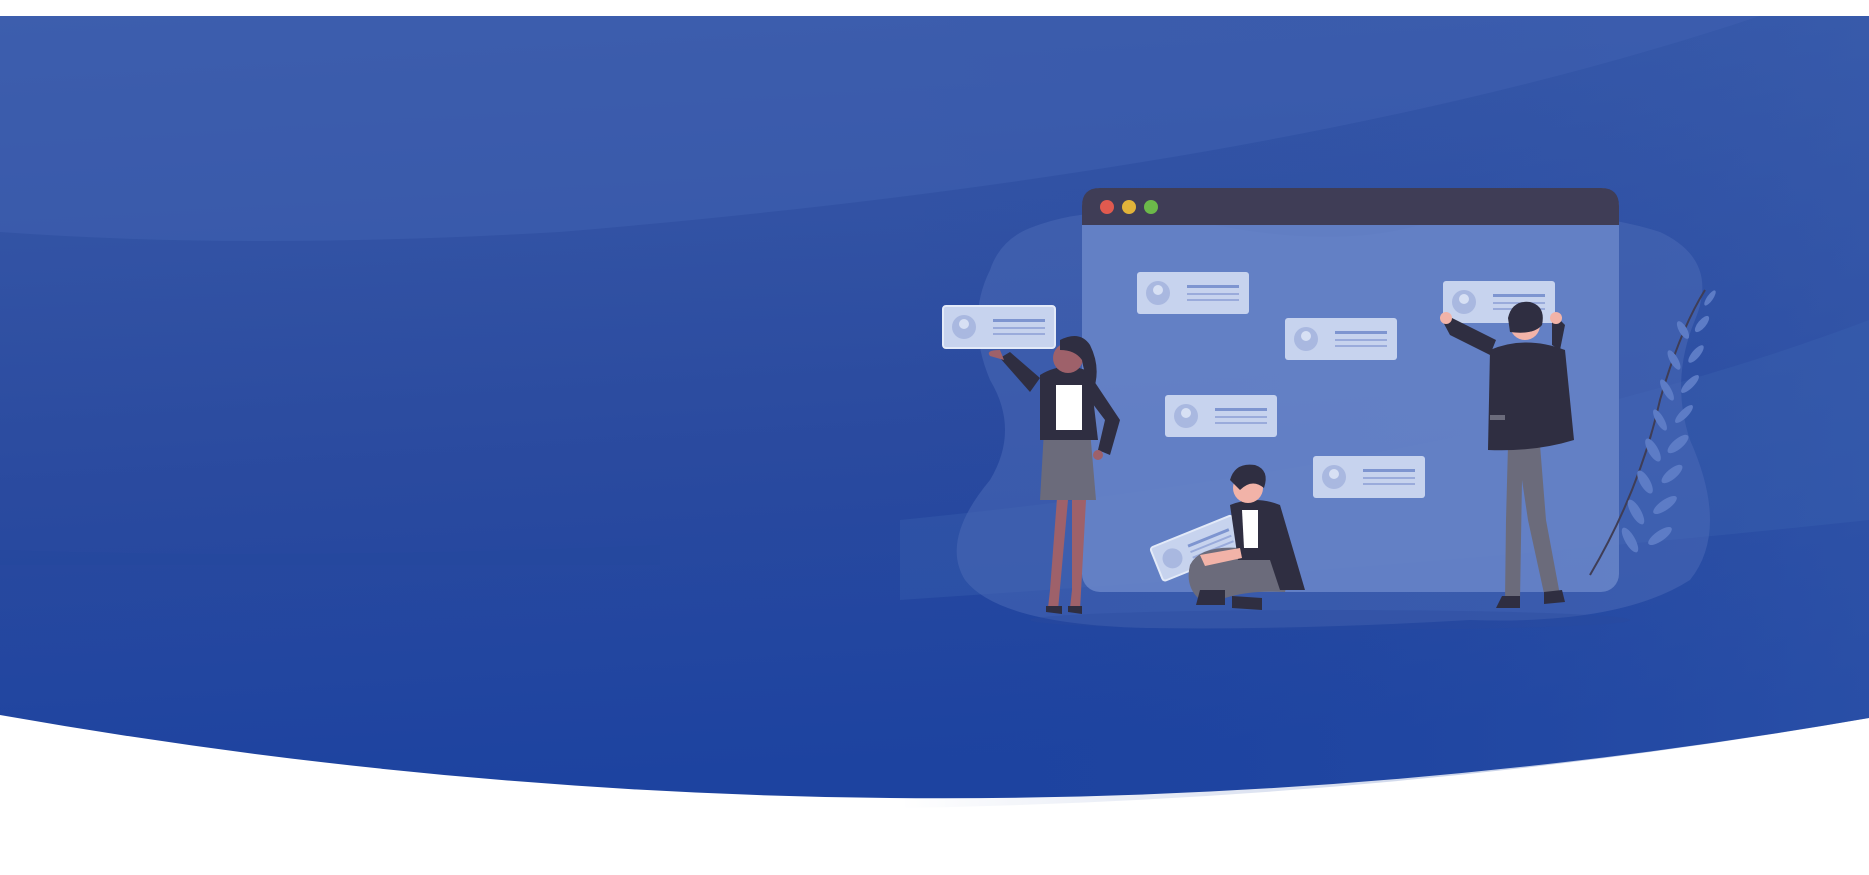 This screenshot has height=875, width=1869. What do you see at coordinates (1129, 207) in the screenshot?
I see `yellow-dot-icon` at bounding box center [1129, 207].